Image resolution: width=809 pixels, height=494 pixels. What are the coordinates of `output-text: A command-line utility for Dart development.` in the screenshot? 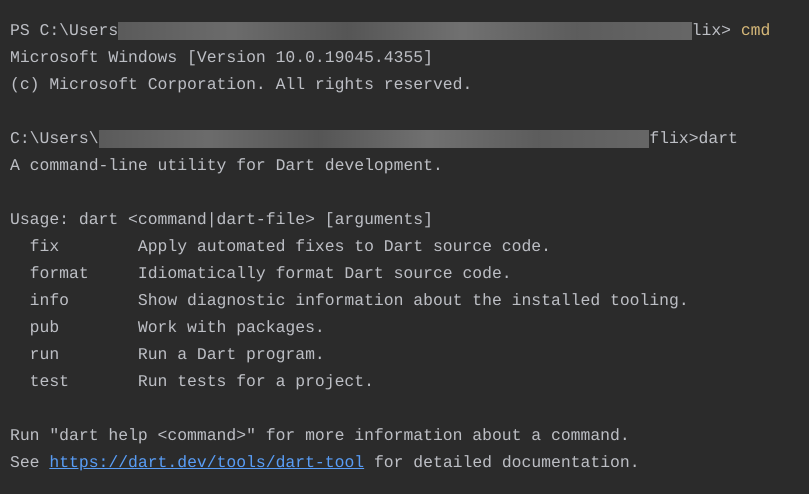 It's located at (226, 166).